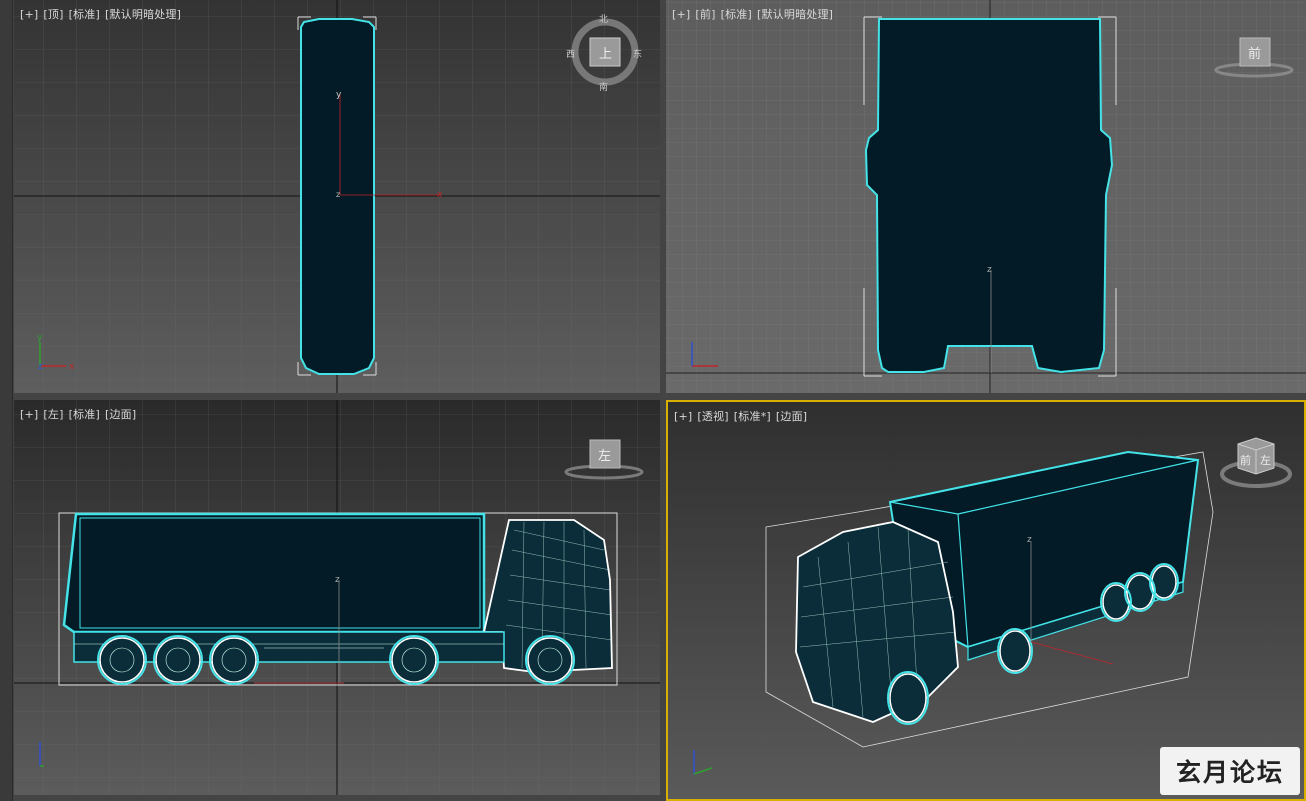 The height and width of the screenshot is (801, 1306). I want to click on compass-south: 南, so click(603, 87).